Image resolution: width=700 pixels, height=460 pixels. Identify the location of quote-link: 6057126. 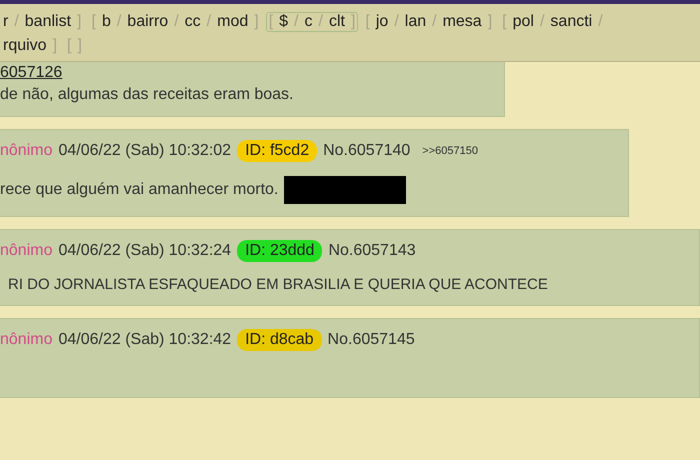
(31, 73).